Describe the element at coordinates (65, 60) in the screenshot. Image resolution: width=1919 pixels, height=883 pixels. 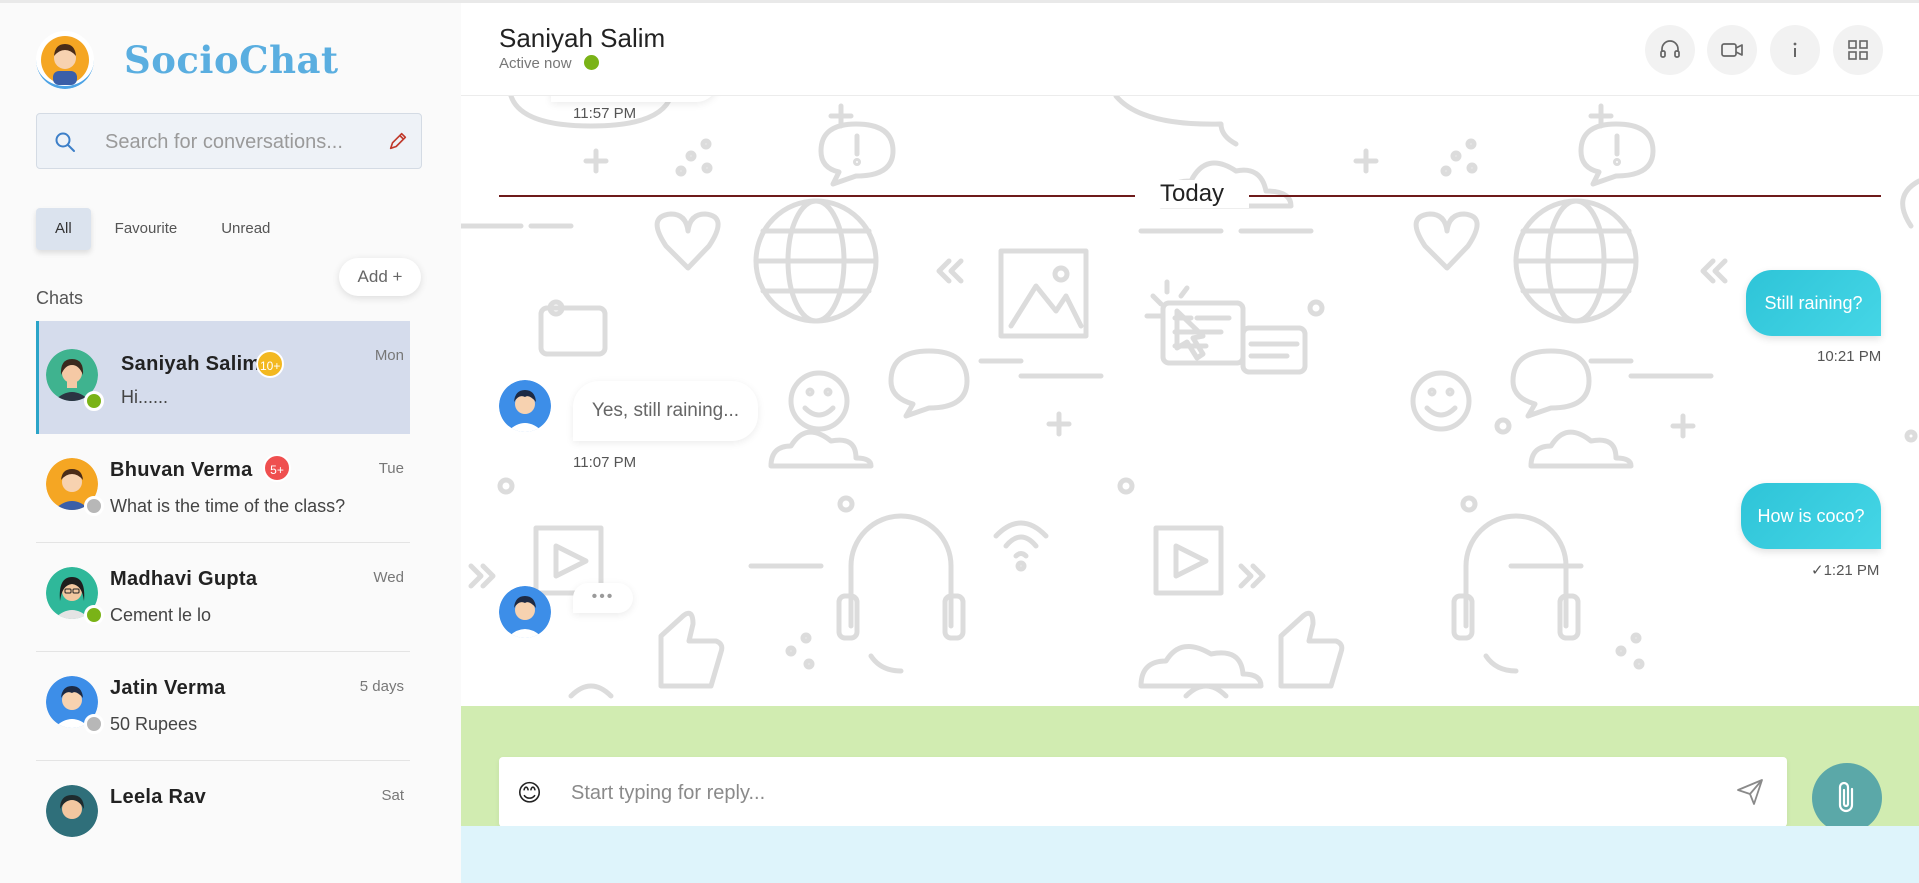
I see `app-logo` at that location.